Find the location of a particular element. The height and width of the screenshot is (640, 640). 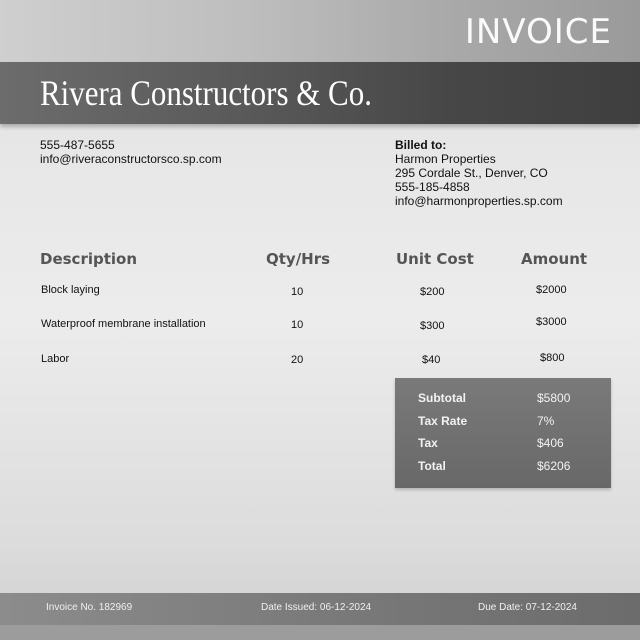

company-name: Rivera Constructors & Co. is located at coordinates (206, 93).